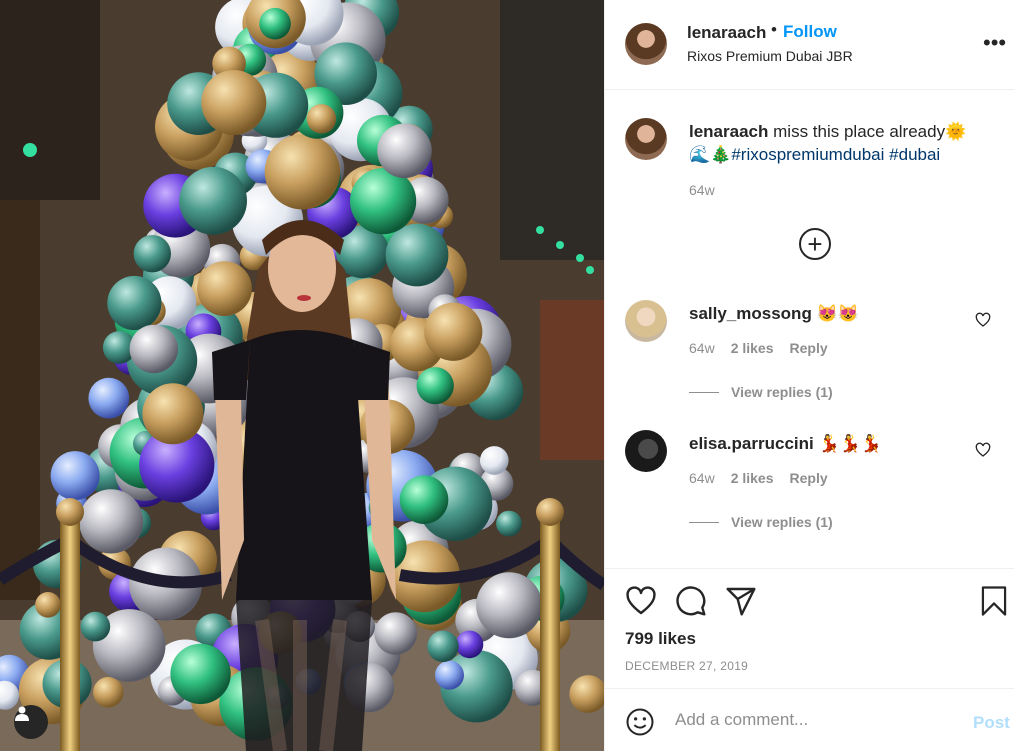  I want to click on follow-button: Follow, so click(810, 32).